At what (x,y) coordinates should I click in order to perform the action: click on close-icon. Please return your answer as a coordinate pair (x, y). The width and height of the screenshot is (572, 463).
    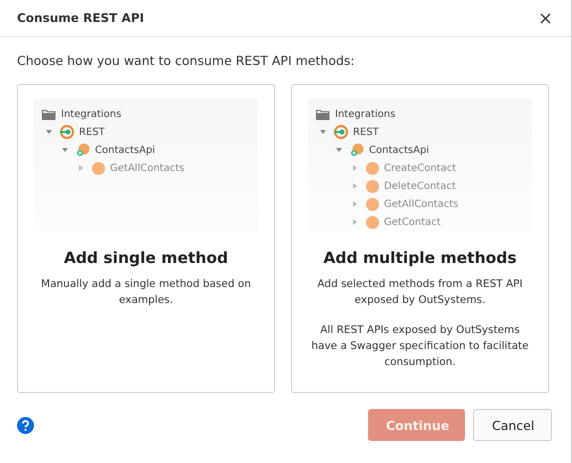
    Looking at the image, I should click on (545, 18).